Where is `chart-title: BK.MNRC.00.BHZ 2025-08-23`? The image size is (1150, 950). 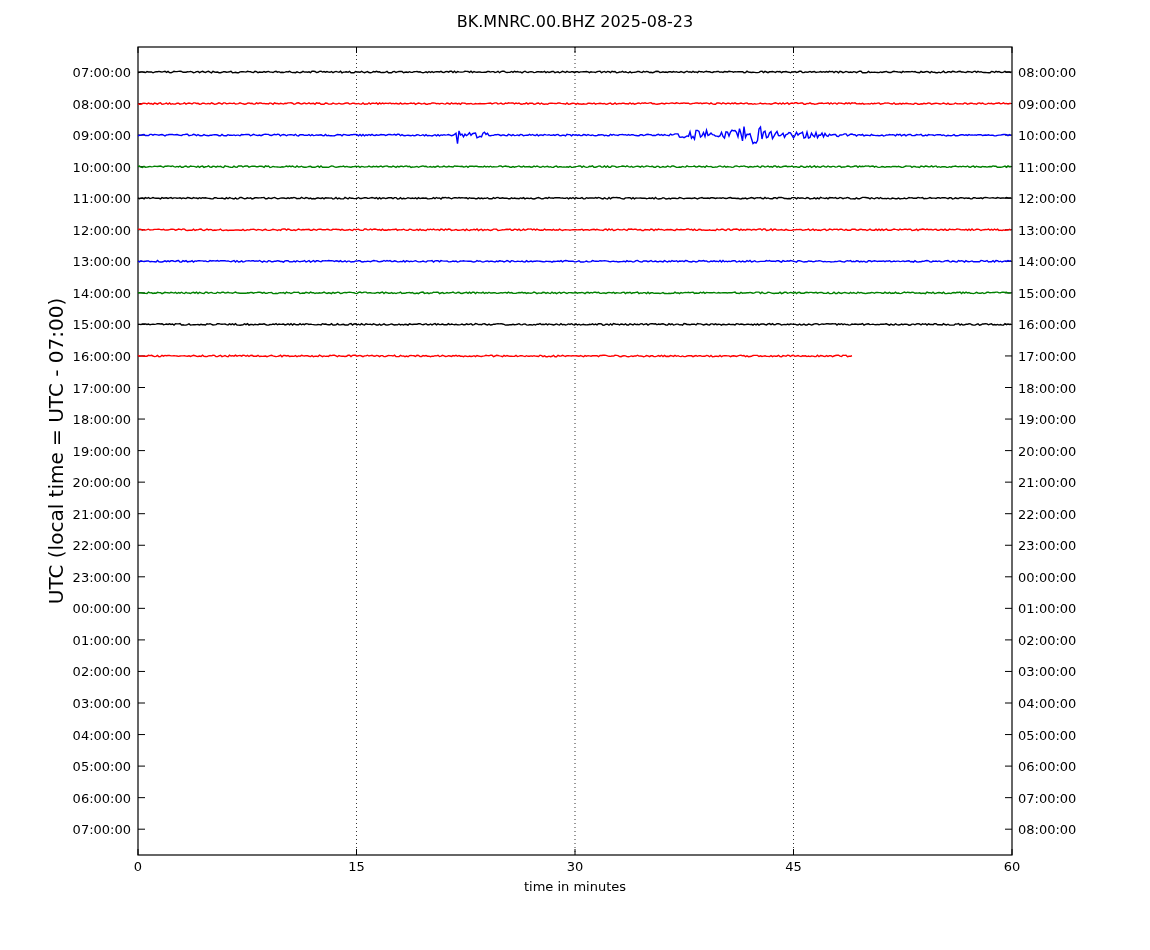
chart-title: BK.MNRC.00.BHZ 2025-08-23 is located at coordinates (575, 21).